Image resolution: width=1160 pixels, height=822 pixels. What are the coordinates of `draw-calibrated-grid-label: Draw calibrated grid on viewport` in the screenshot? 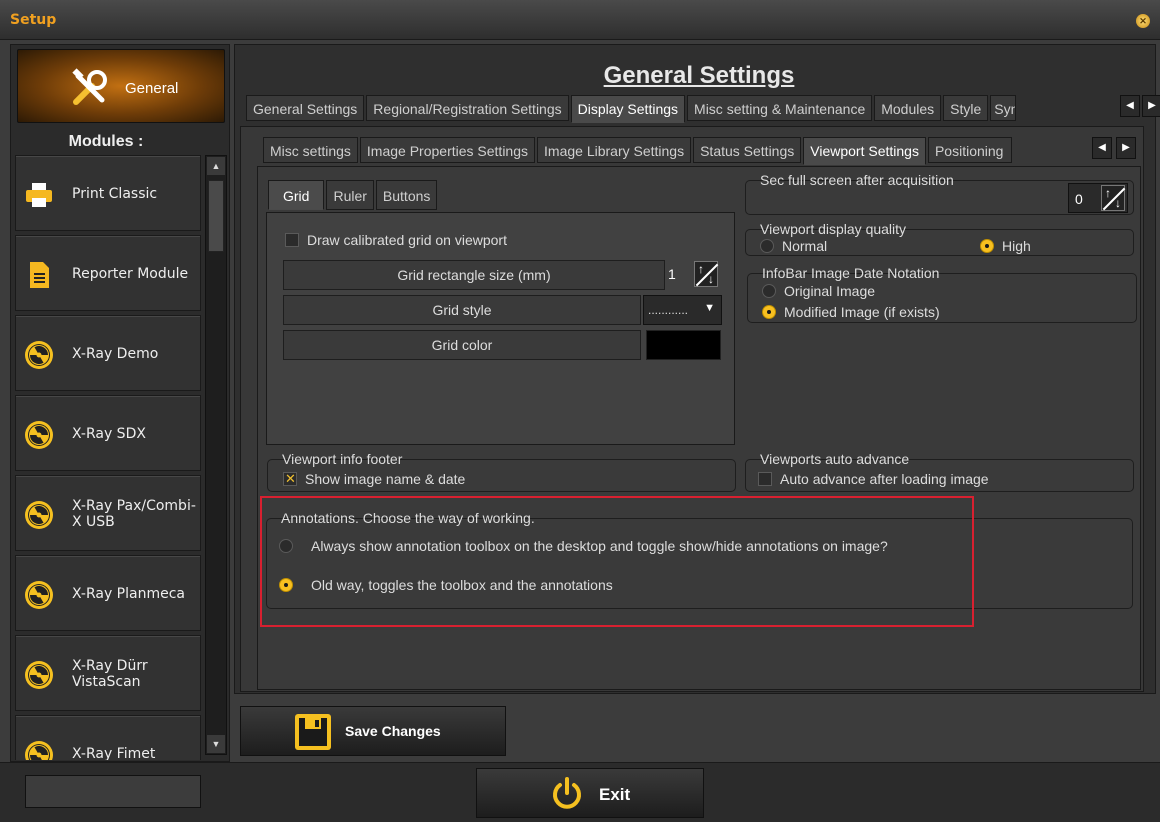 It's located at (407, 240).